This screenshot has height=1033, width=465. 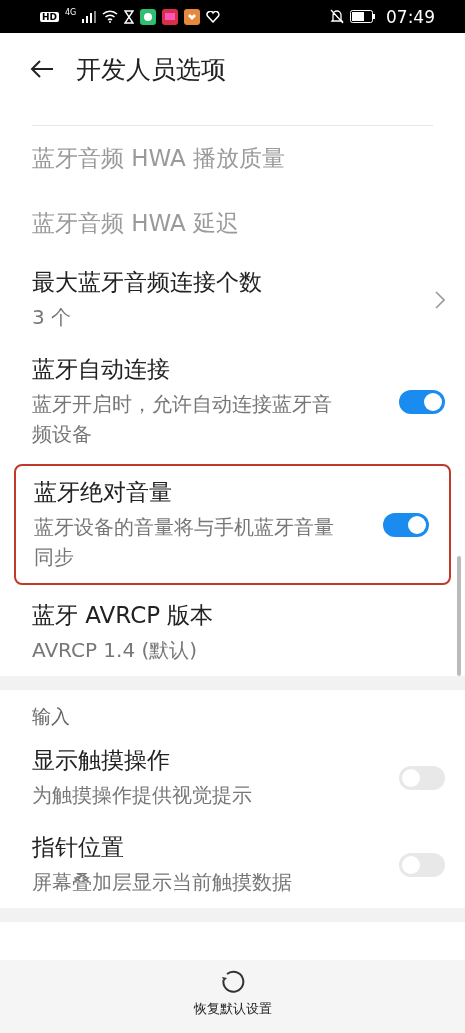 What do you see at coordinates (49, 16) in the screenshot?
I see `hd-badge: HD` at bounding box center [49, 16].